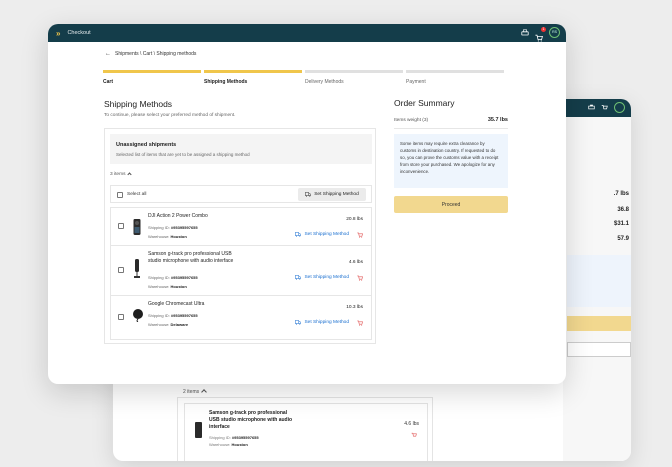 The width and height of the screenshot is (672, 467). I want to click on product-weight: 10.3 lbs, so click(354, 307).